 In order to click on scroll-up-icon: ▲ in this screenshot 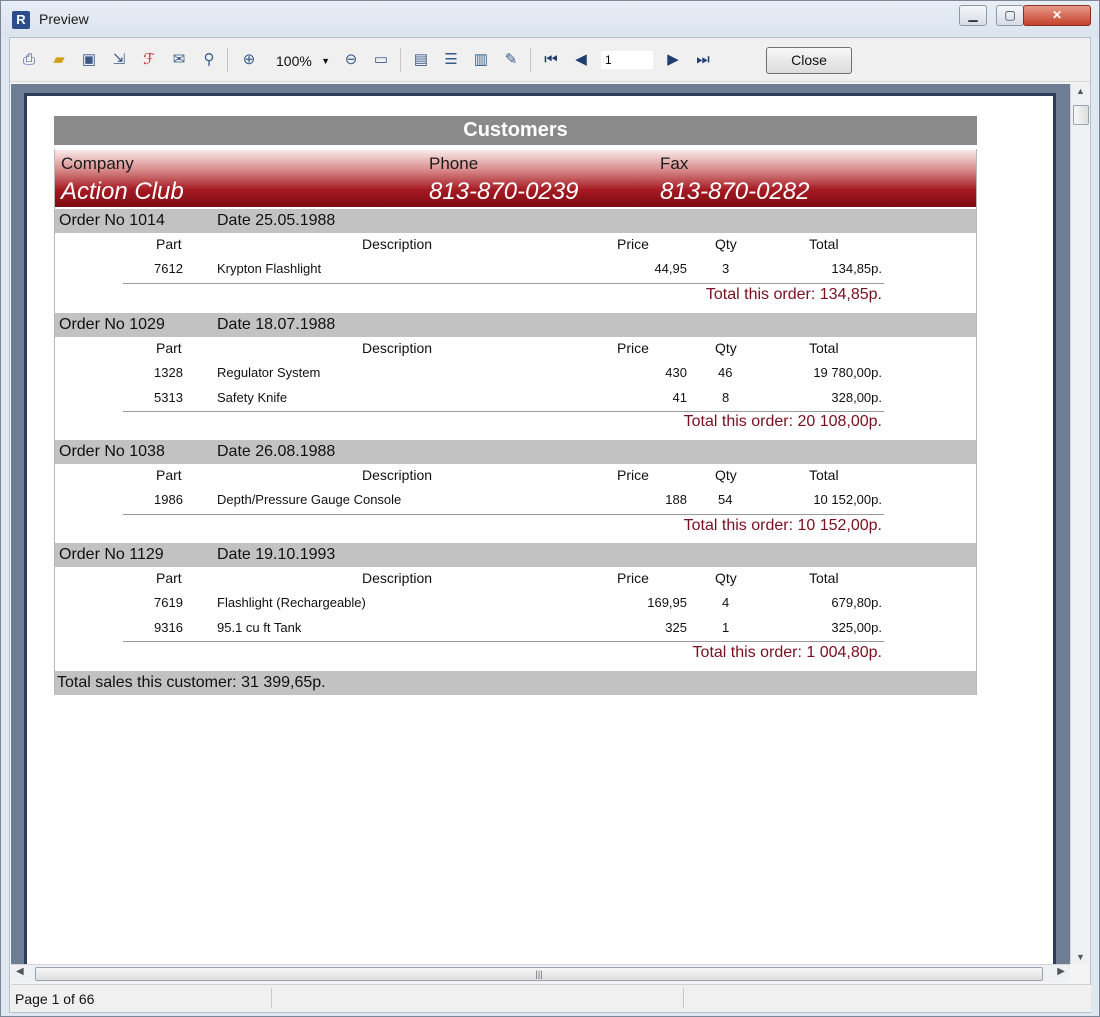, I will do `click(1080, 91)`.